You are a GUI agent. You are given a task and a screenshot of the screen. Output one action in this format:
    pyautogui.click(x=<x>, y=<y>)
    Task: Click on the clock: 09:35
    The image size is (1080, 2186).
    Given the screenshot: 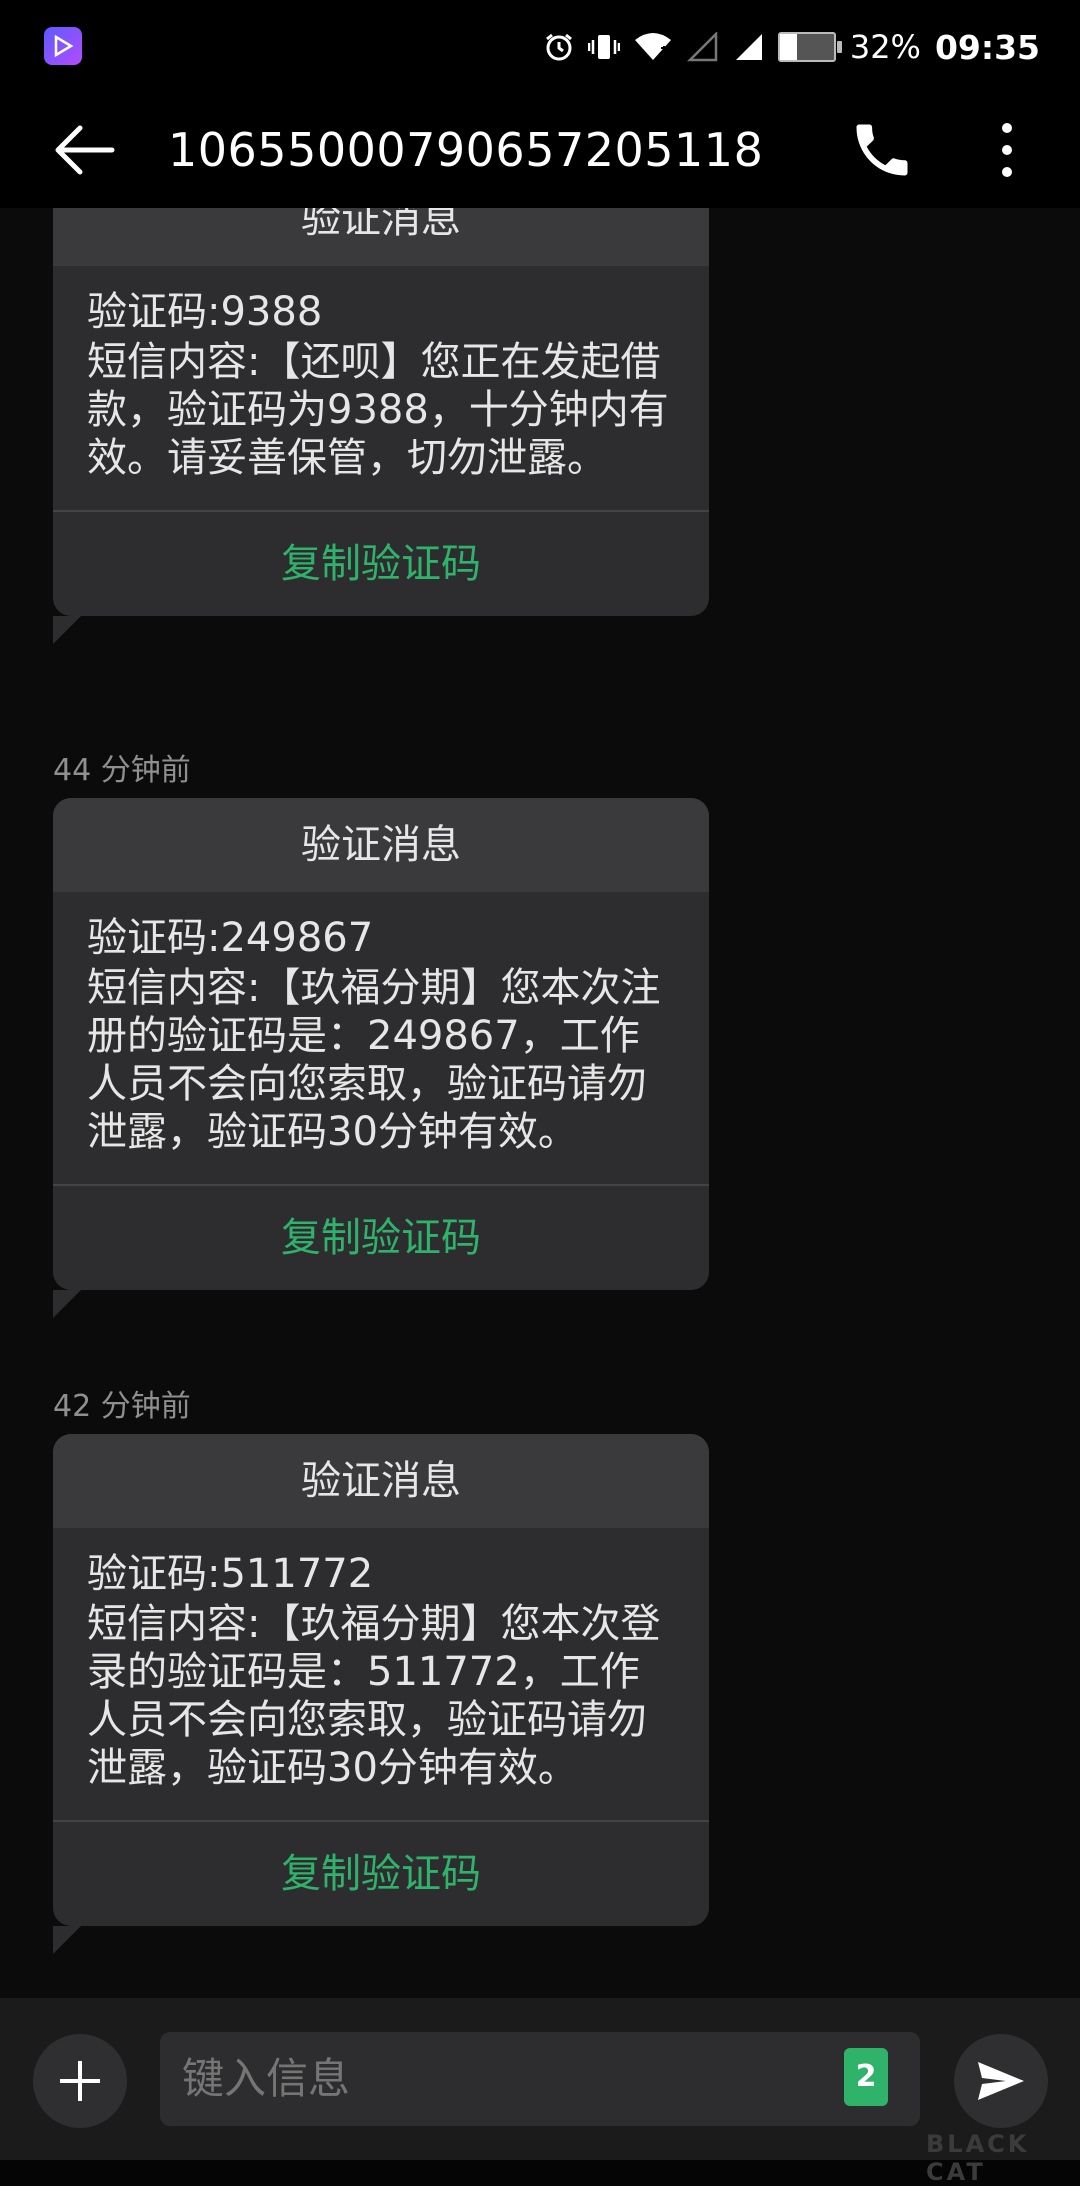 What is the action you would take?
    pyautogui.click(x=987, y=47)
    